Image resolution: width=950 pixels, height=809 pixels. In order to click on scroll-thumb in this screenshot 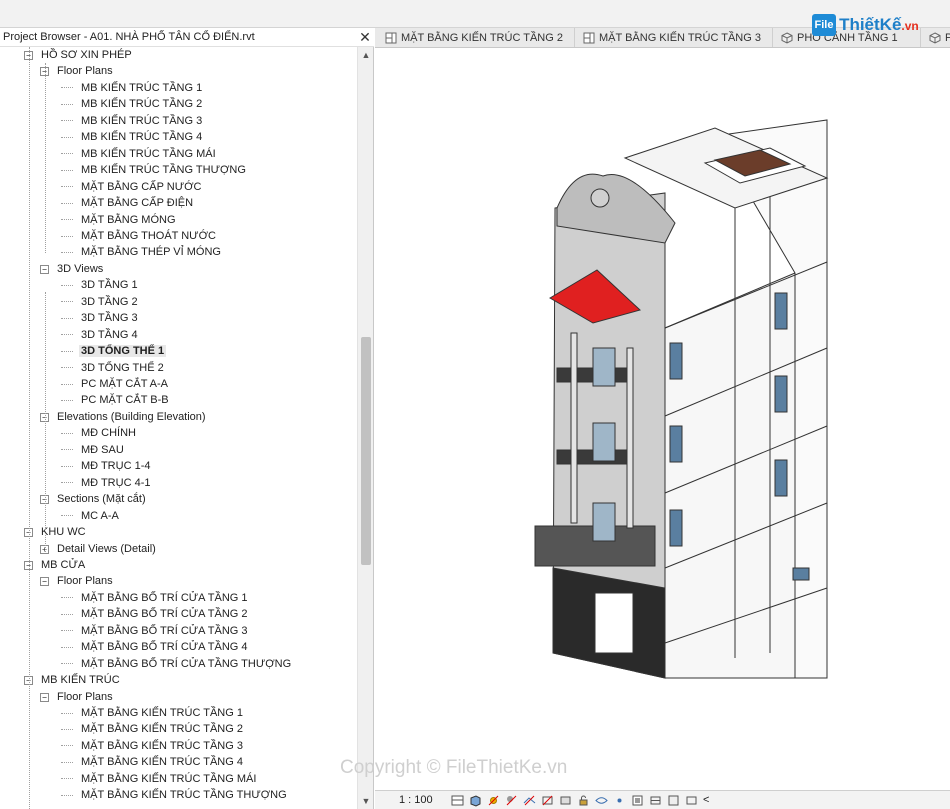, I will do `click(366, 451)`.